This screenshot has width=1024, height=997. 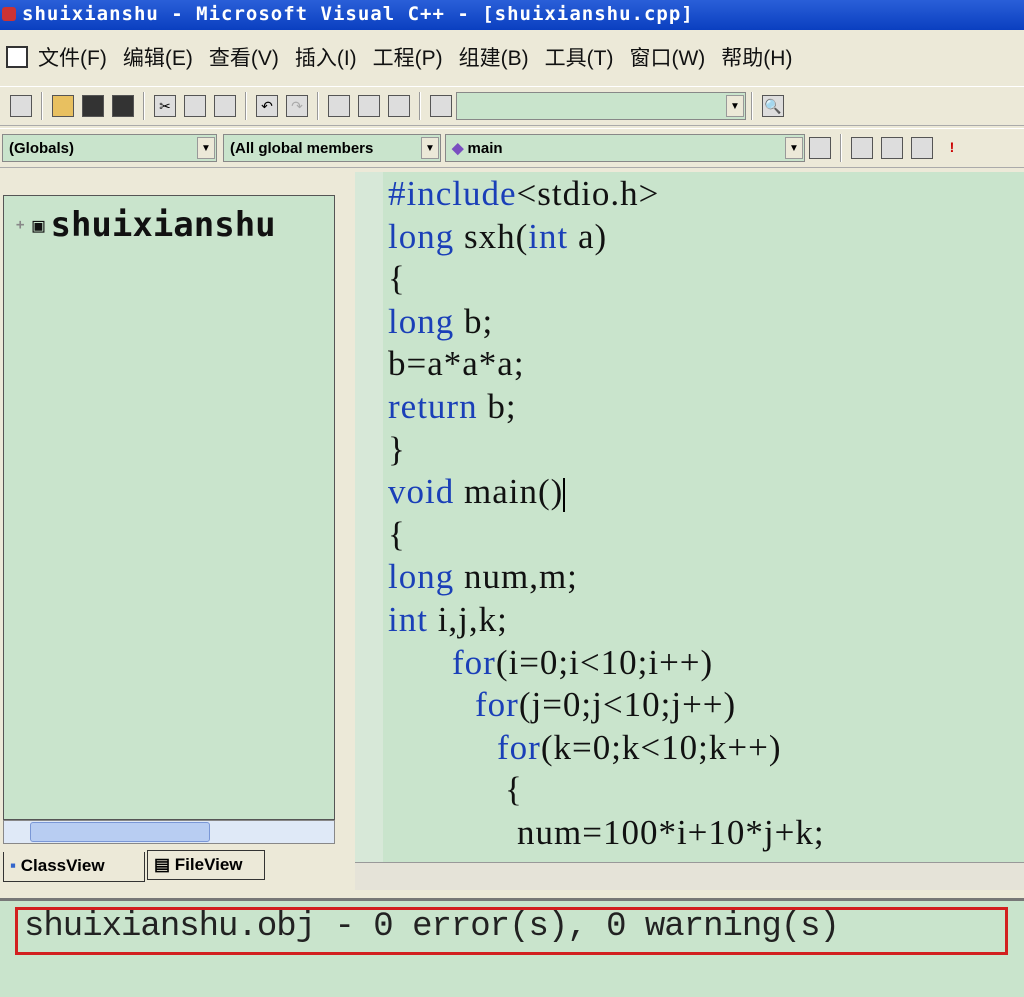 I want to click on fileview-icon: ▤, so click(x=162, y=864).